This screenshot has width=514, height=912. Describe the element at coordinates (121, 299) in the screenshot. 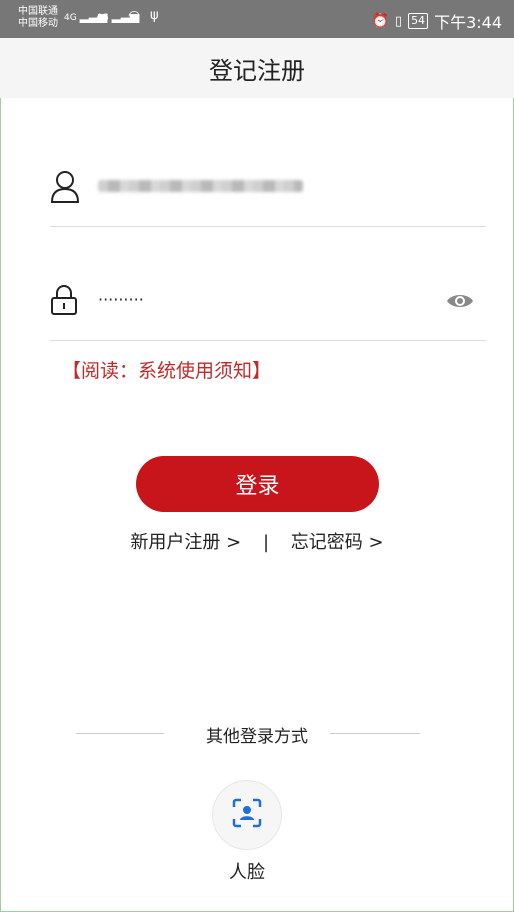

I see `password-value: ·········` at that location.